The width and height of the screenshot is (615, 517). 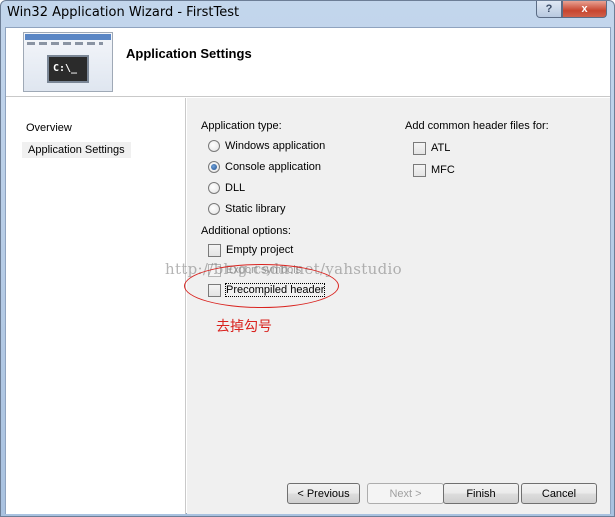 What do you see at coordinates (49, 128) in the screenshot?
I see `sidebar-item-overview: Overview` at bounding box center [49, 128].